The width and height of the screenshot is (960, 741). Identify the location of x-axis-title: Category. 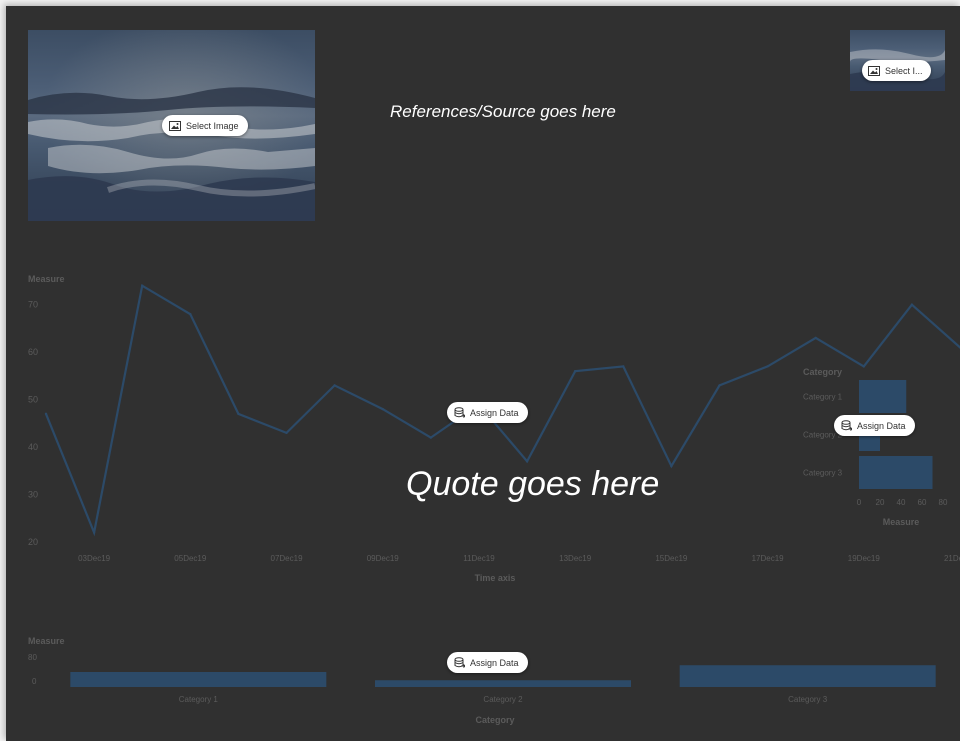
(494, 720).